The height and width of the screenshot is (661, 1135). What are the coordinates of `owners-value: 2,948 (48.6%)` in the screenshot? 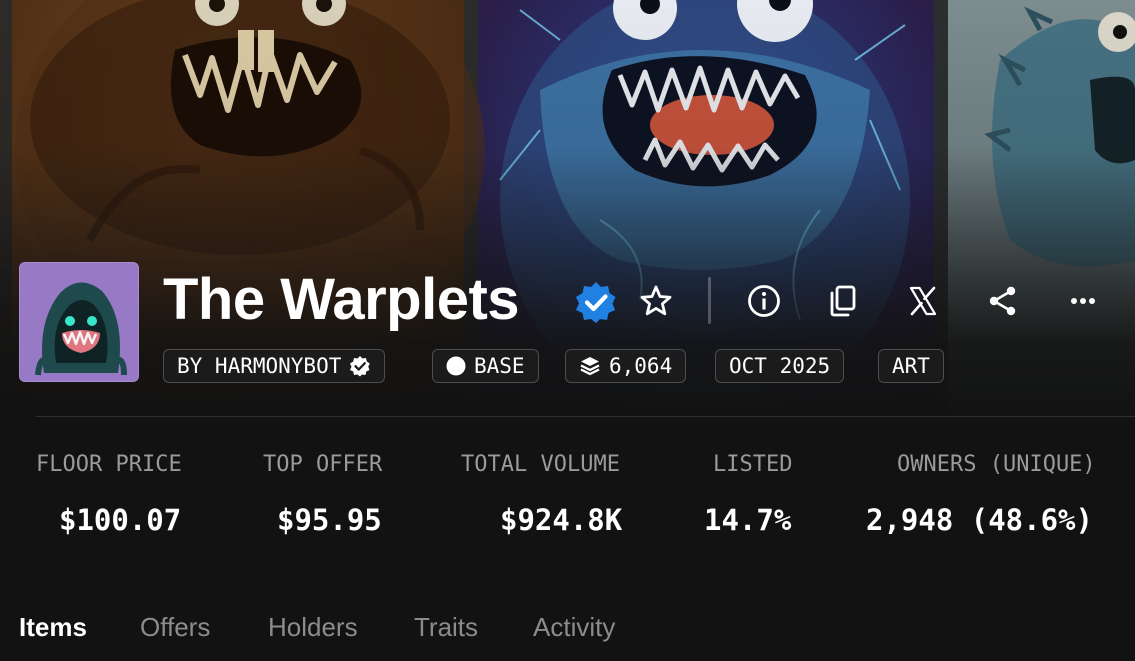 It's located at (979, 520).